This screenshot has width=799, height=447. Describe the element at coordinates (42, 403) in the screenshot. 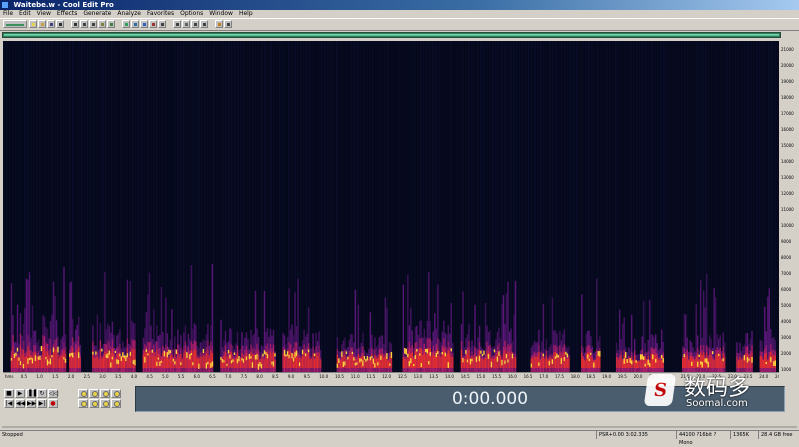

I see `go-to-end-button: ▶|` at that location.